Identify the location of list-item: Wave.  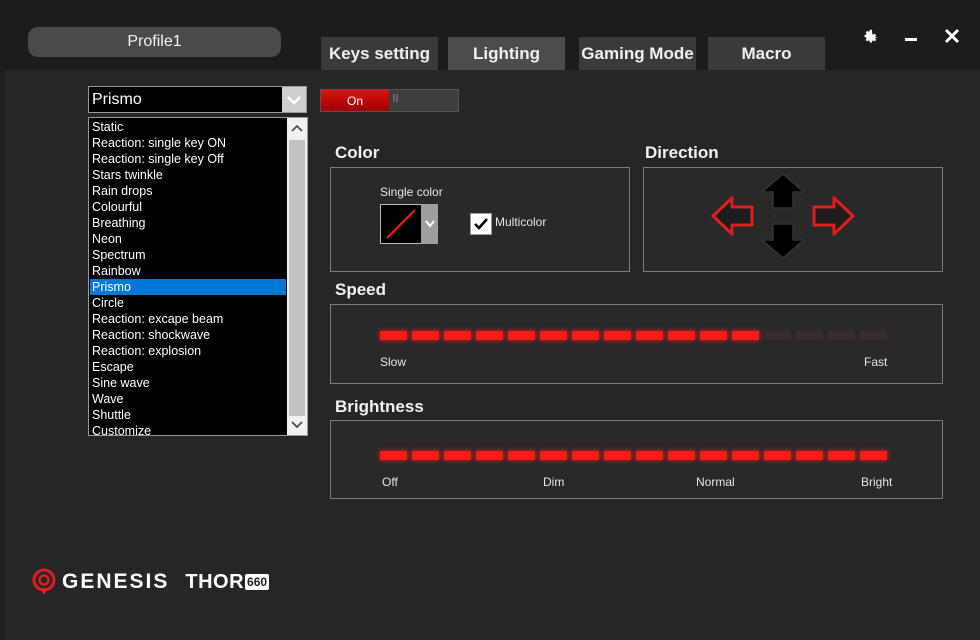
(188, 399).